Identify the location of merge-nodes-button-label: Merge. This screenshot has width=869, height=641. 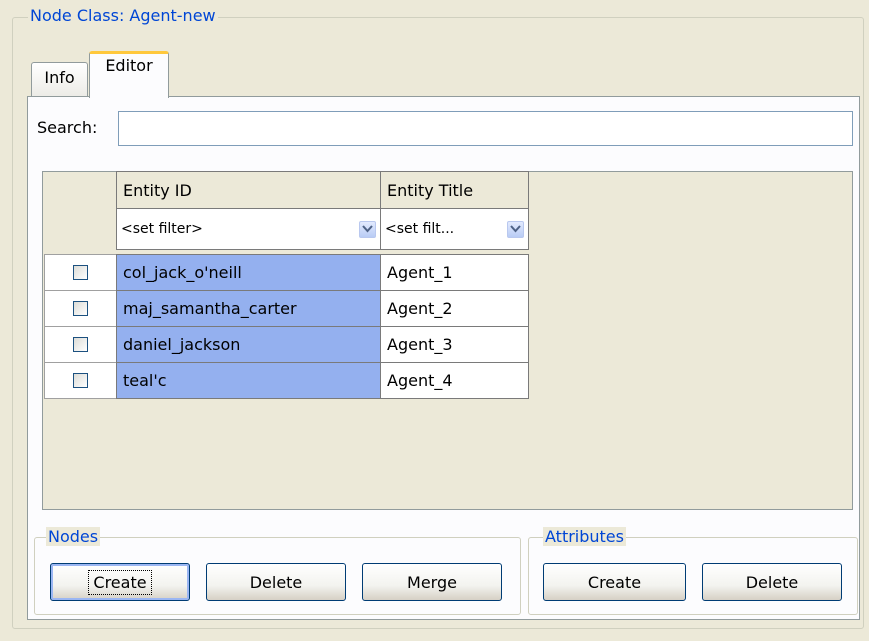
(432, 582).